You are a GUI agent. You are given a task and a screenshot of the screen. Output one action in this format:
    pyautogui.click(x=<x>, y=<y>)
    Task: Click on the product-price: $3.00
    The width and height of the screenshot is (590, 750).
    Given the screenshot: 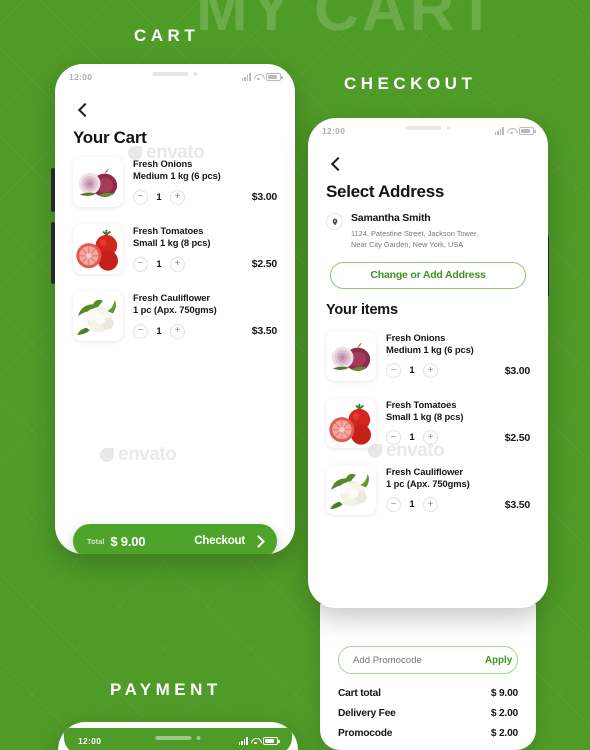 What is the action you would take?
    pyautogui.click(x=517, y=370)
    